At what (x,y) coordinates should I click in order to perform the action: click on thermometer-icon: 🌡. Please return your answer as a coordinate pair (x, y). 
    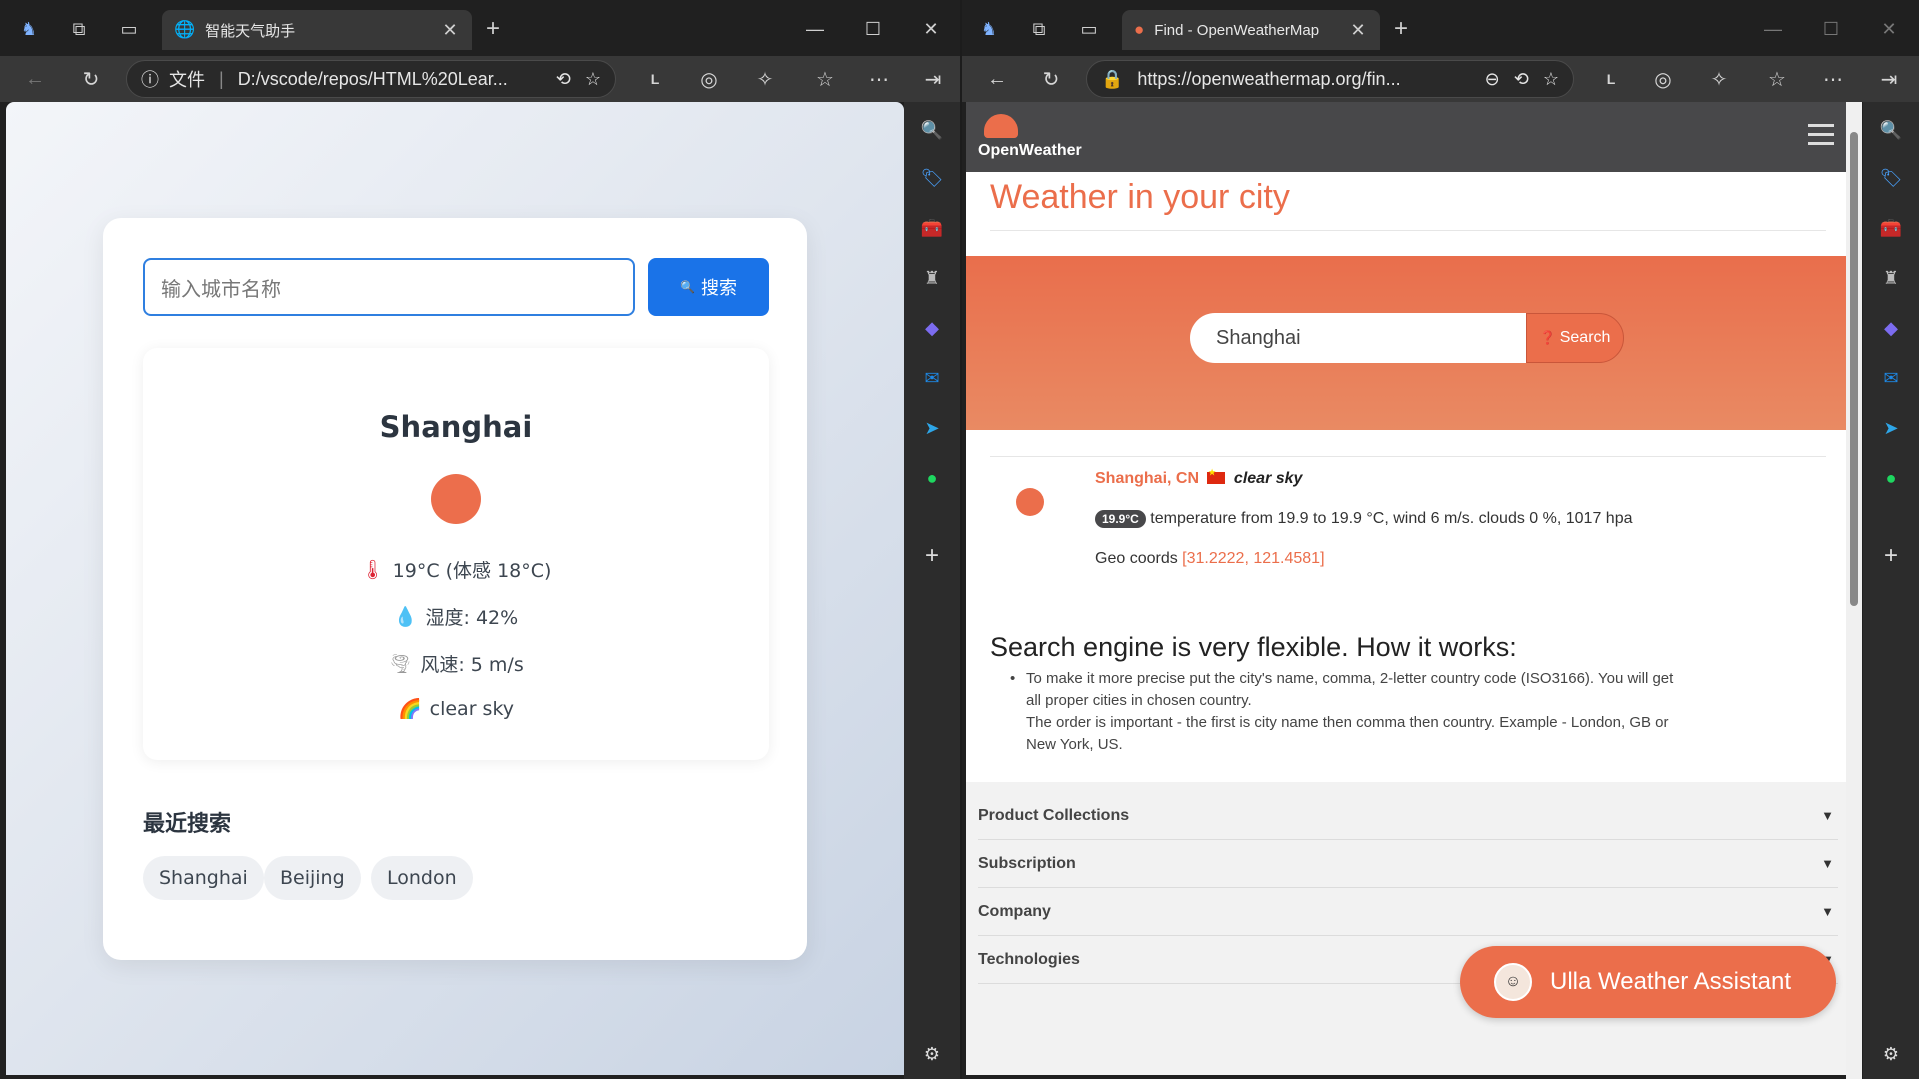
    Looking at the image, I should click on (372, 570).